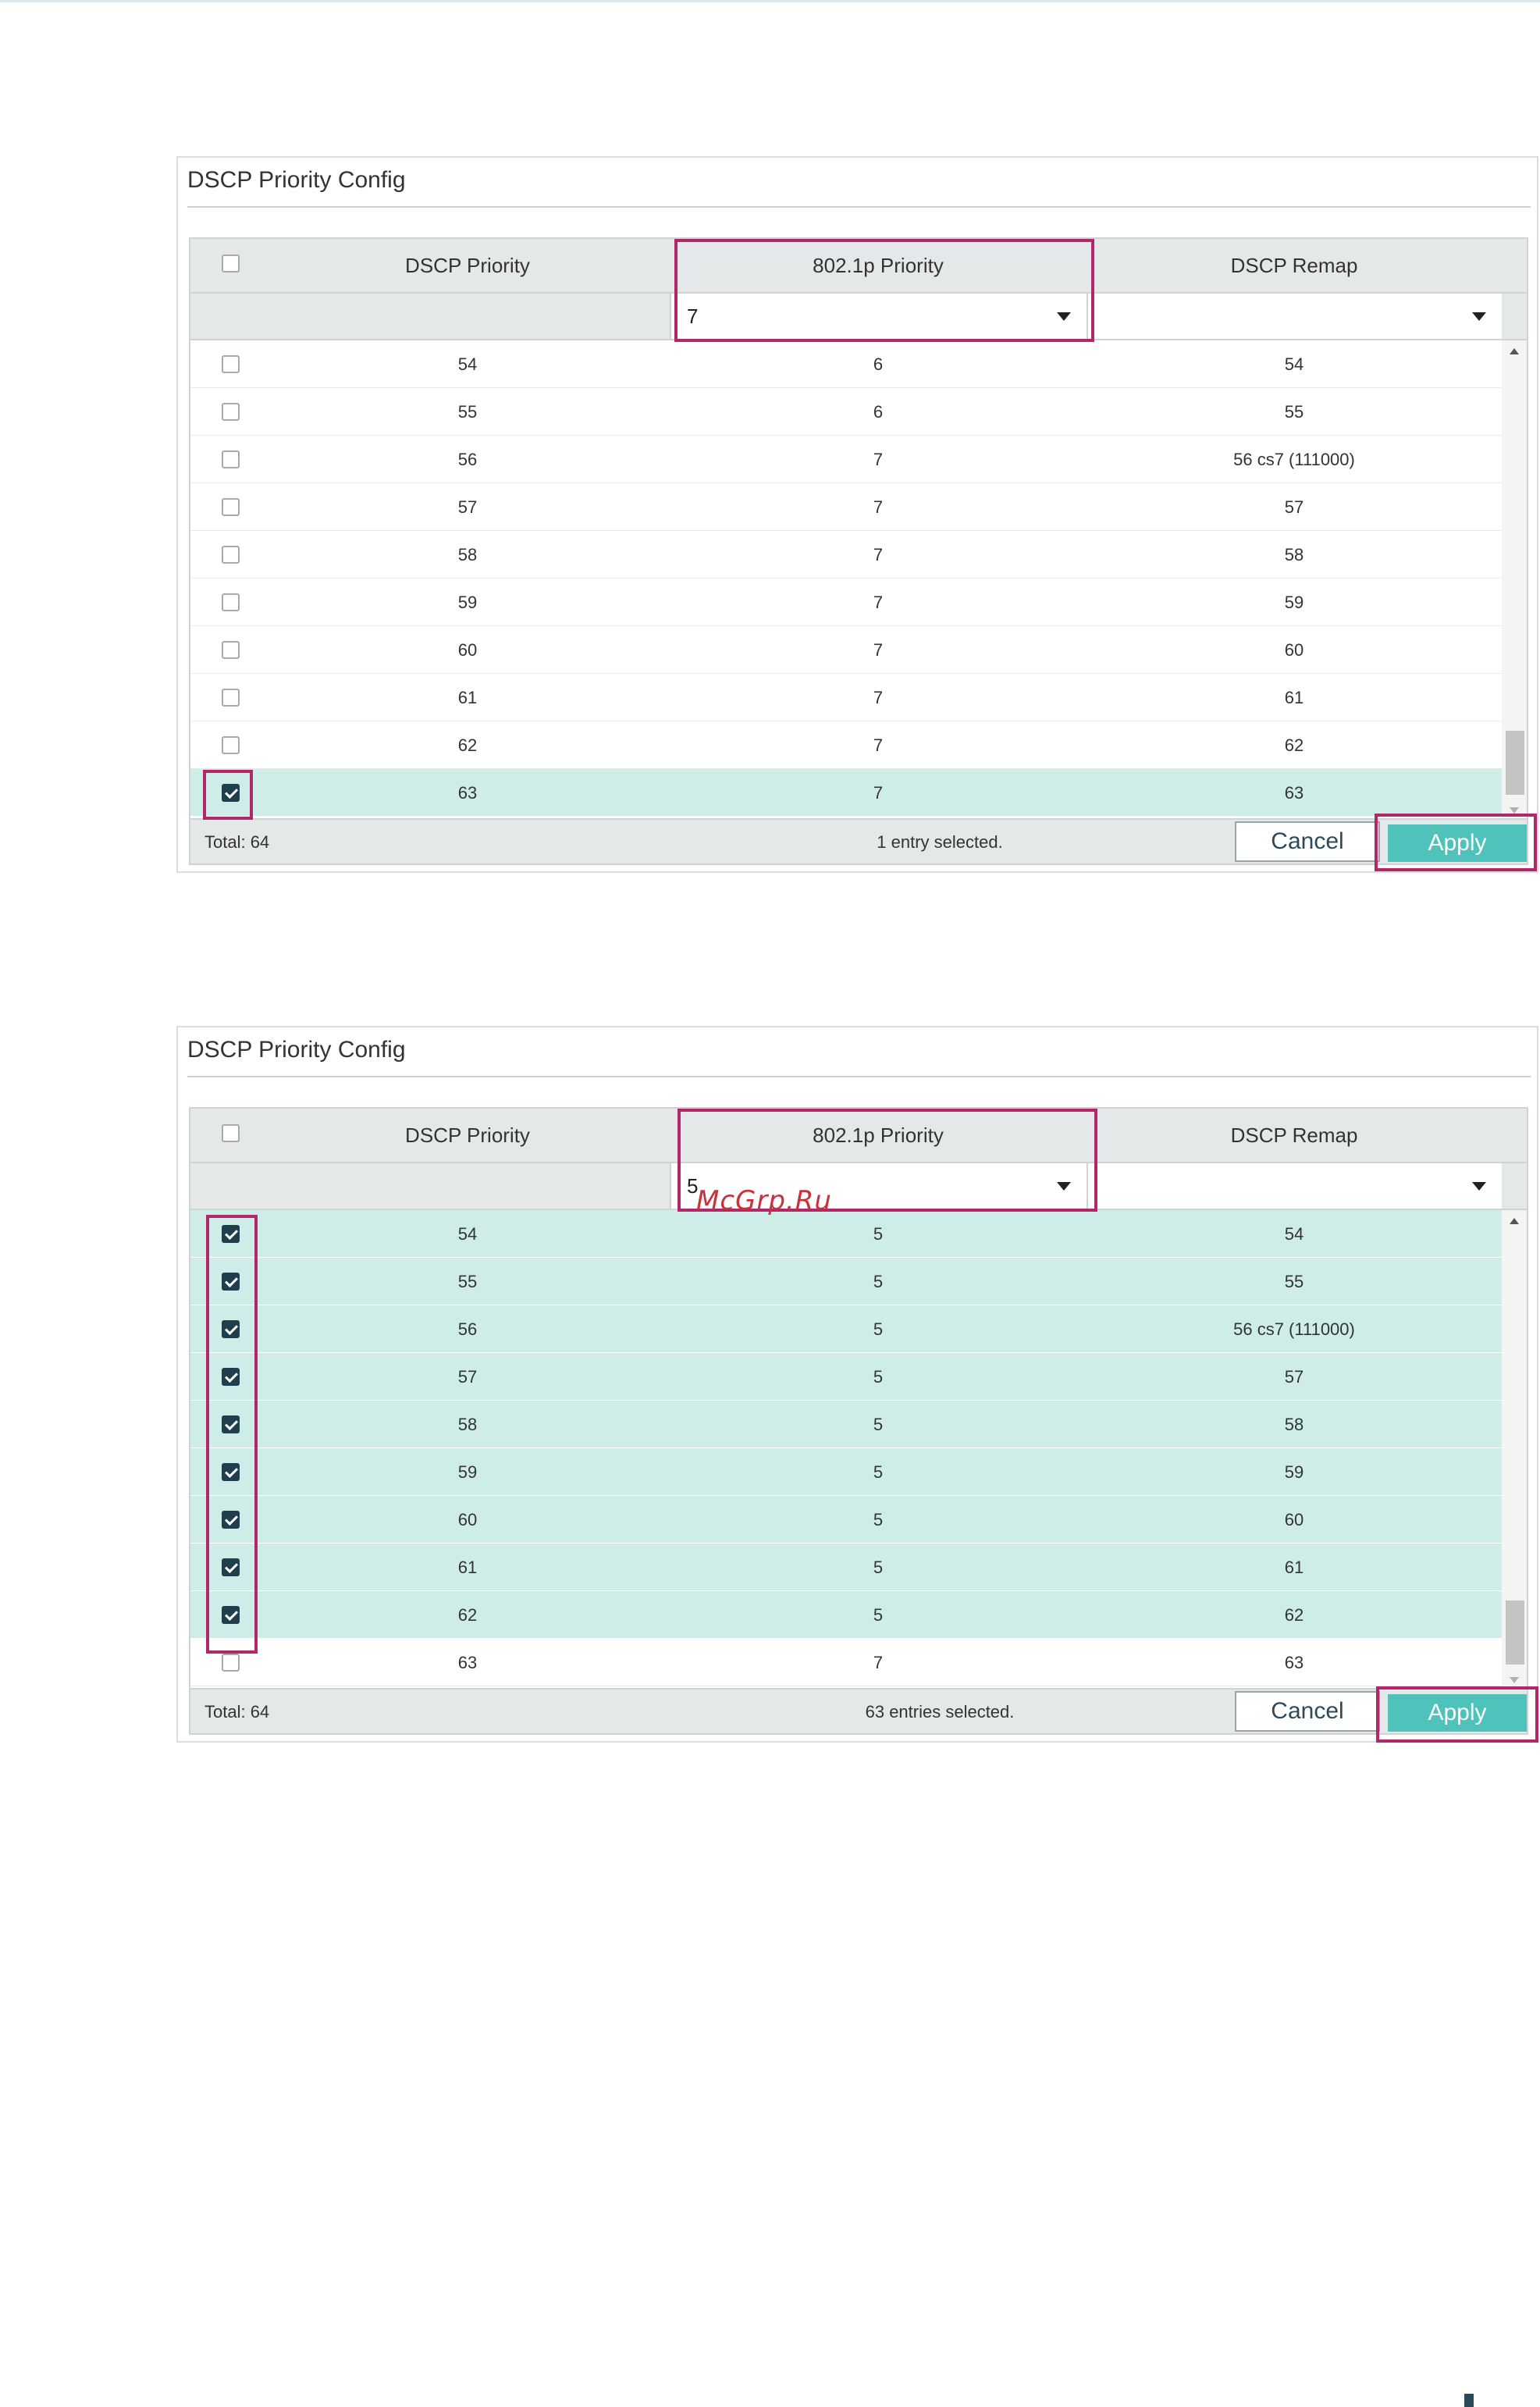  Describe the element at coordinates (846, 745) in the screenshot. I see `table-row: 62 7 62` at that location.